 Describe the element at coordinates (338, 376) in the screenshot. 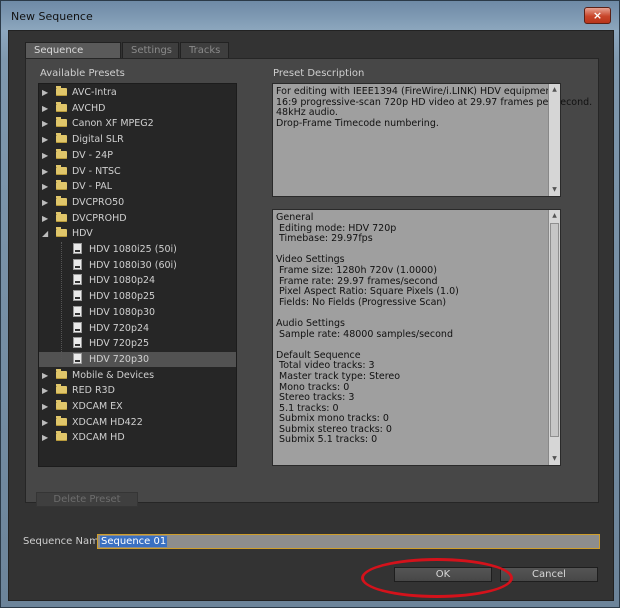

I see `summary-line: Master track type: Stereo` at that location.